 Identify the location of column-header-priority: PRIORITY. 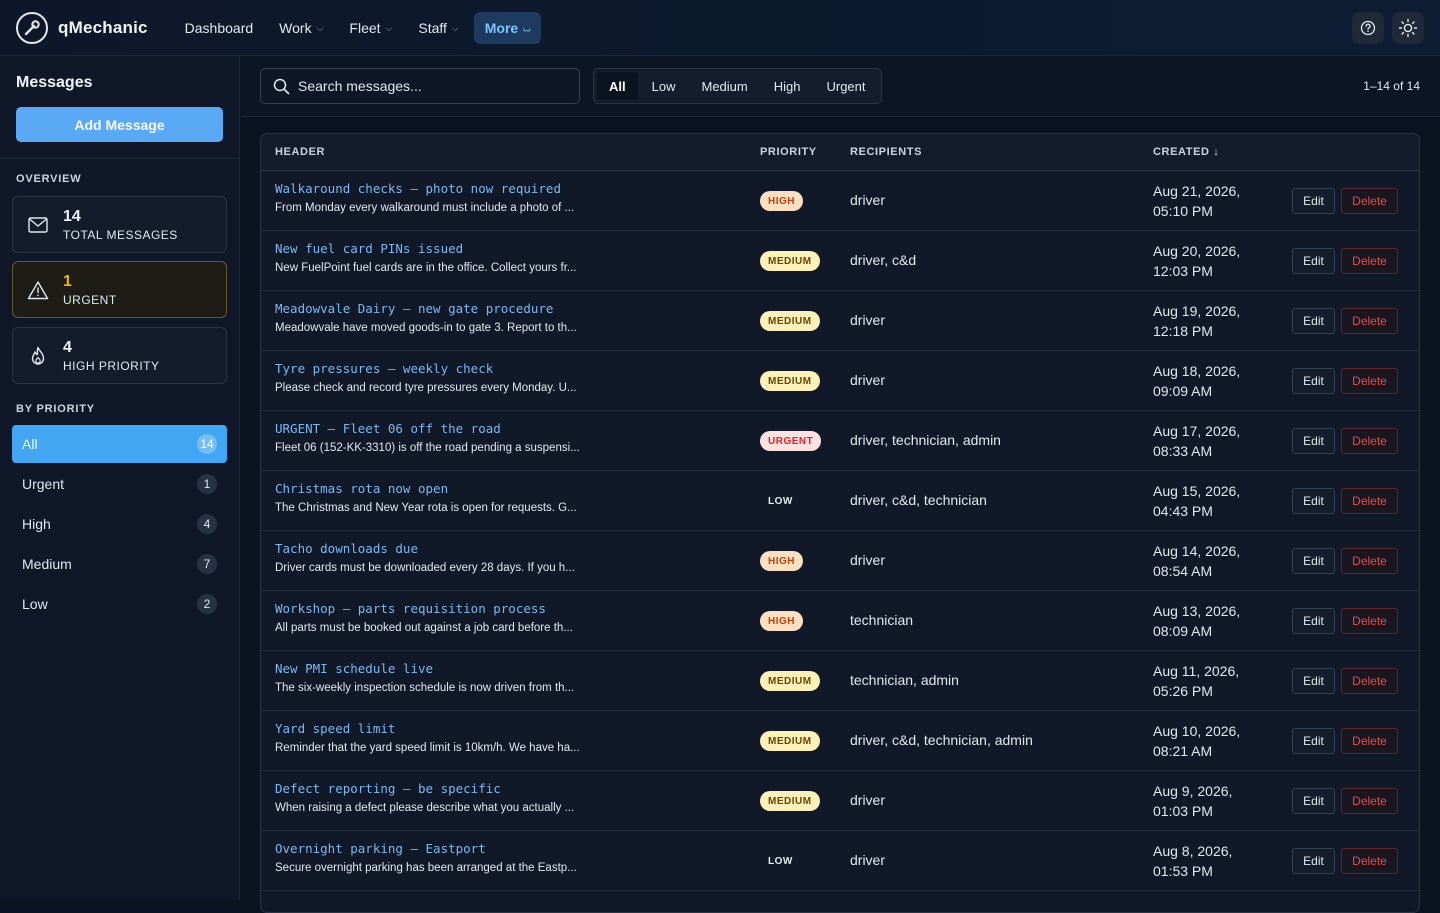
(788, 152).